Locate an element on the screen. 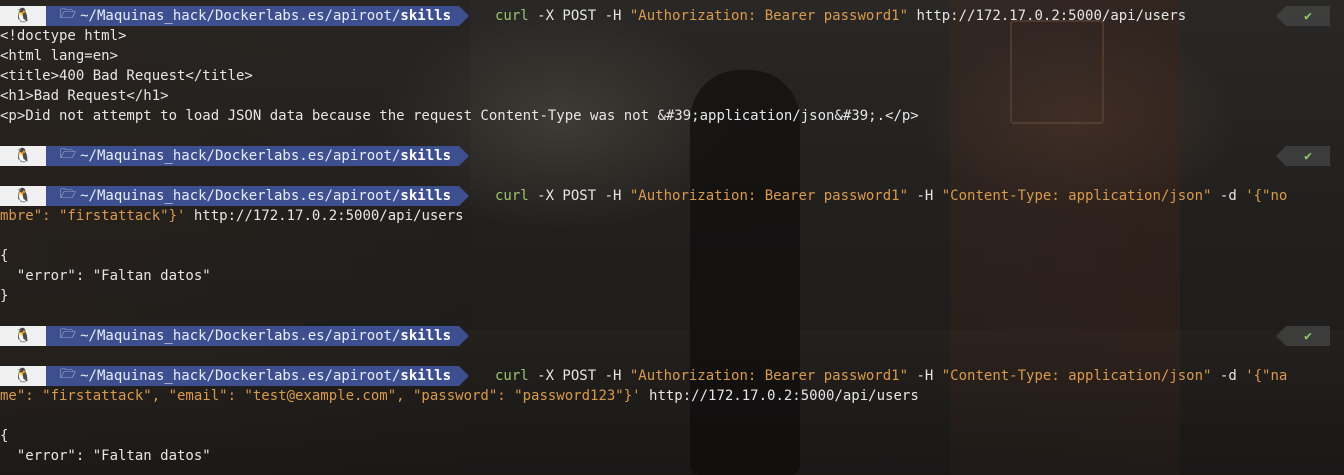 The width and height of the screenshot is (1344, 475). output-line: <h1>Bad Request</h1> is located at coordinates (84, 96).